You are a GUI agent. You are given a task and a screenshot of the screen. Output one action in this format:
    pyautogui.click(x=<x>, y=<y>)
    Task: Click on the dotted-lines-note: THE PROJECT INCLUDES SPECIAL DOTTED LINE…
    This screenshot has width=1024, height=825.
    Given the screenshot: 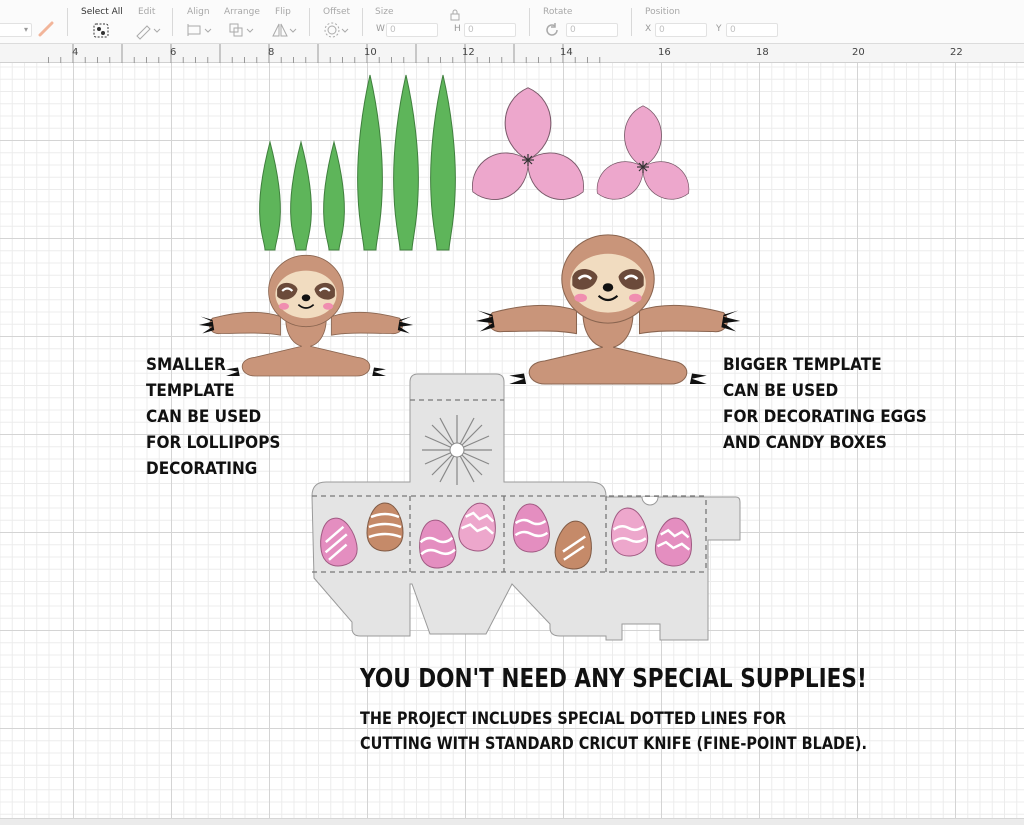 What is the action you would take?
    pyautogui.click(x=613, y=732)
    